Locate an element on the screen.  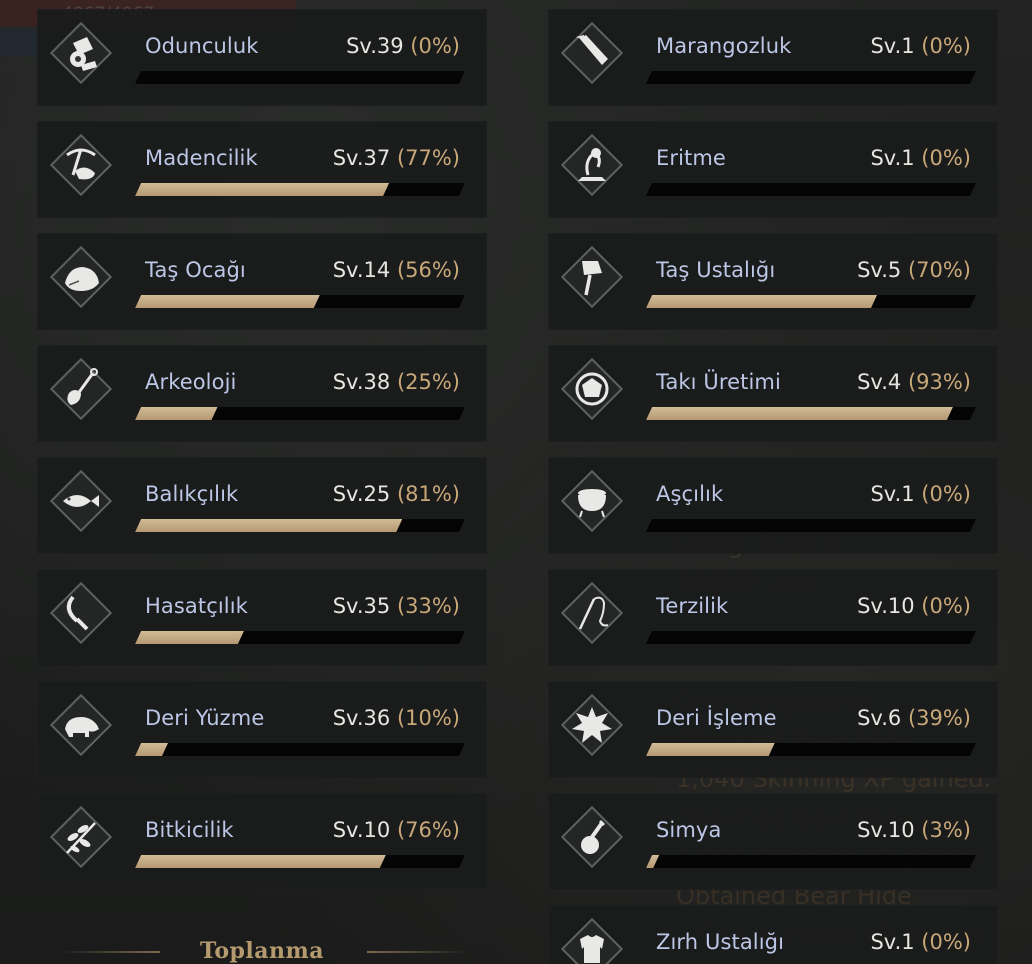
skill-name: Odunculuk is located at coordinates (202, 46).